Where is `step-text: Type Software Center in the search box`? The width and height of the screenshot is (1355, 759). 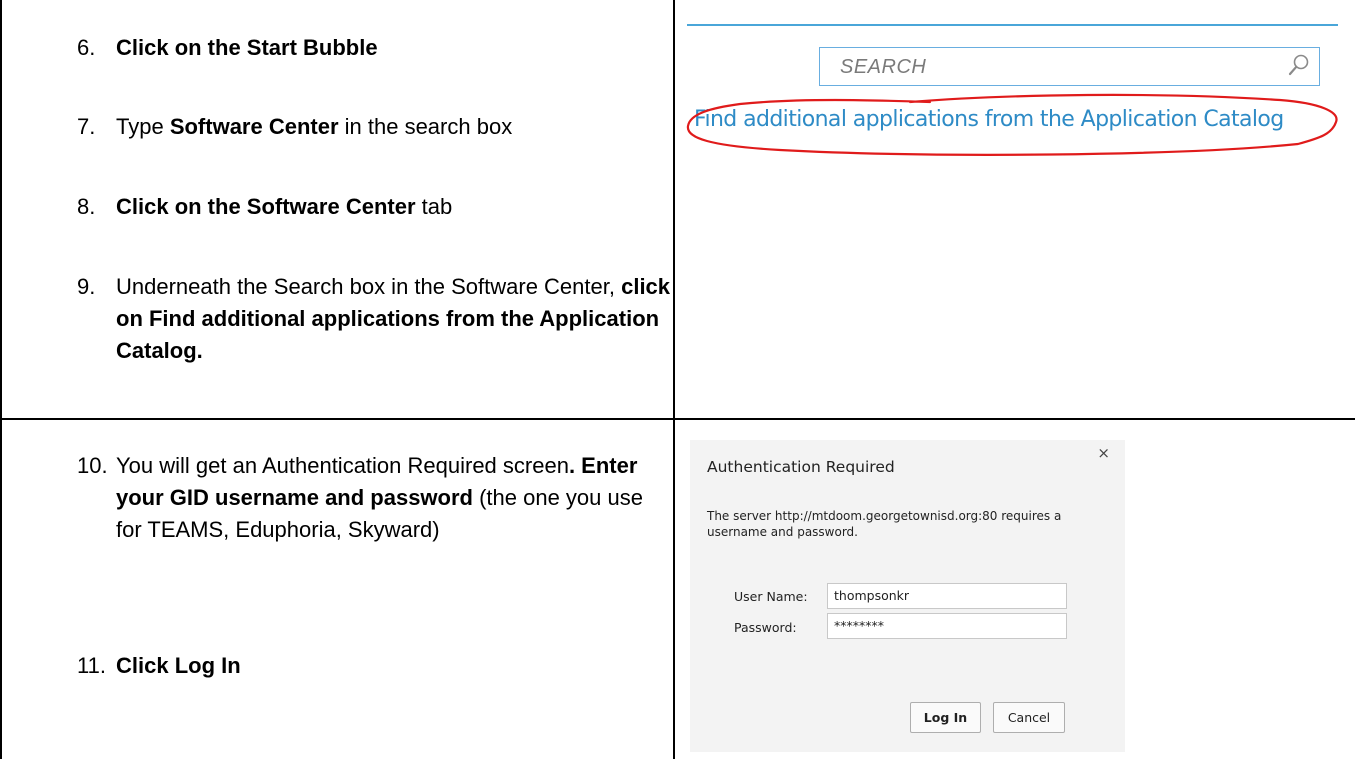
step-text: Type Software Center in the search box is located at coordinates (396, 127).